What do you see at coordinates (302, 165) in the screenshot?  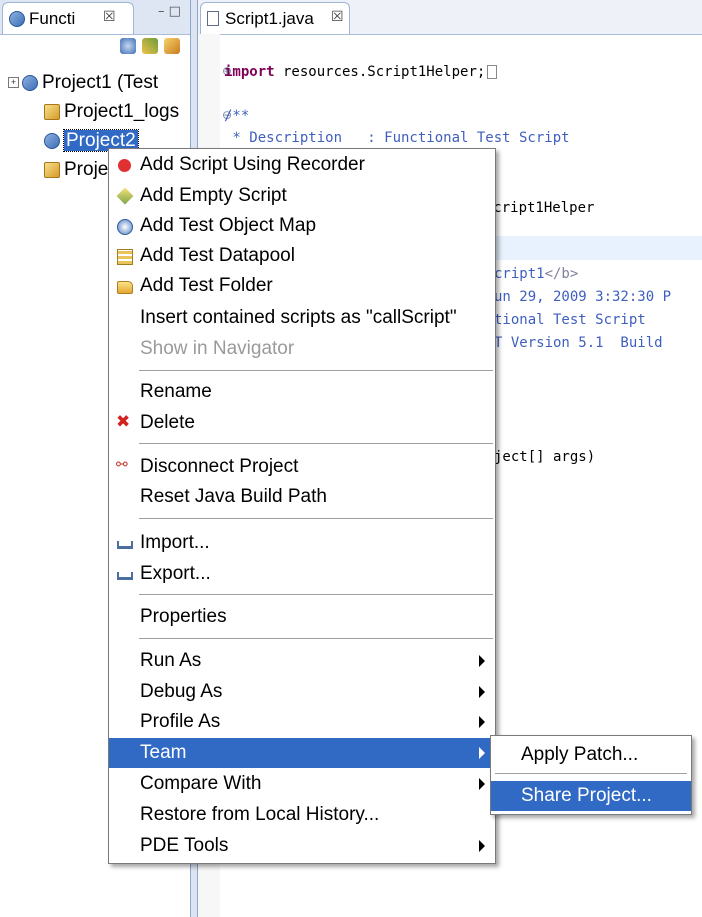 I see `menu-item-add-script-using-recorder: Add Script Using Recorder` at bounding box center [302, 165].